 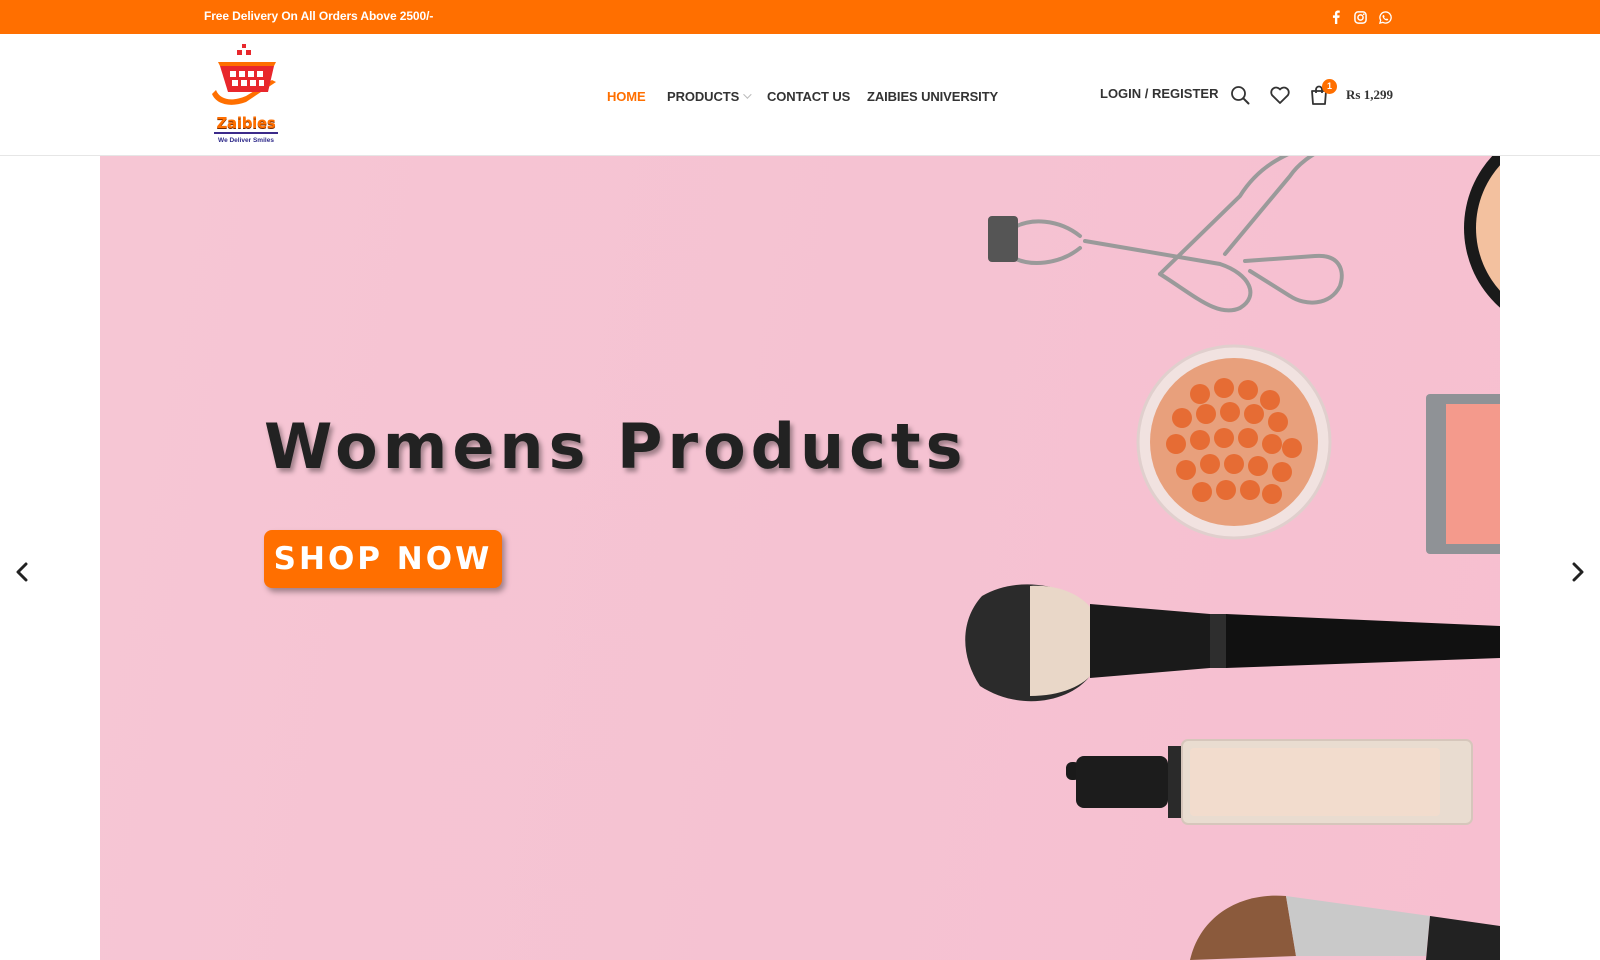 What do you see at coordinates (616, 446) in the screenshot?
I see `hero-title: Womens Products` at bounding box center [616, 446].